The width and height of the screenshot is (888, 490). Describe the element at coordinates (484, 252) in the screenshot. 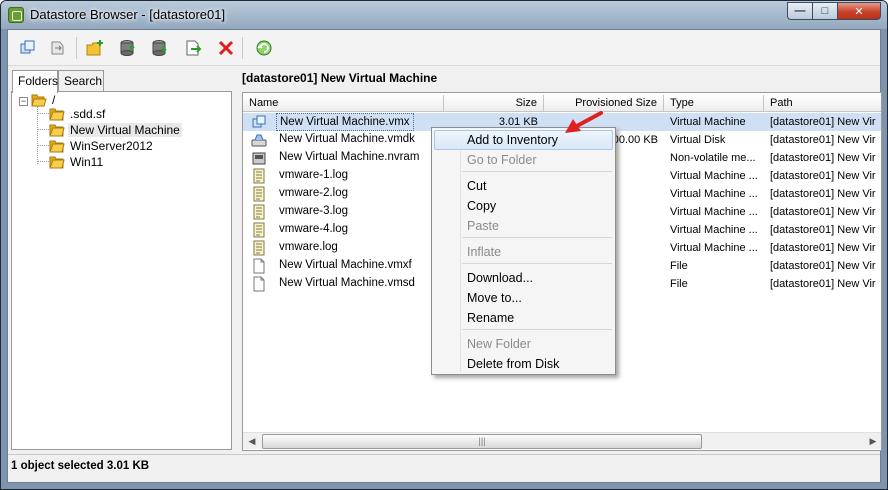

I see `menu-item-inflate: Inflate` at that location.